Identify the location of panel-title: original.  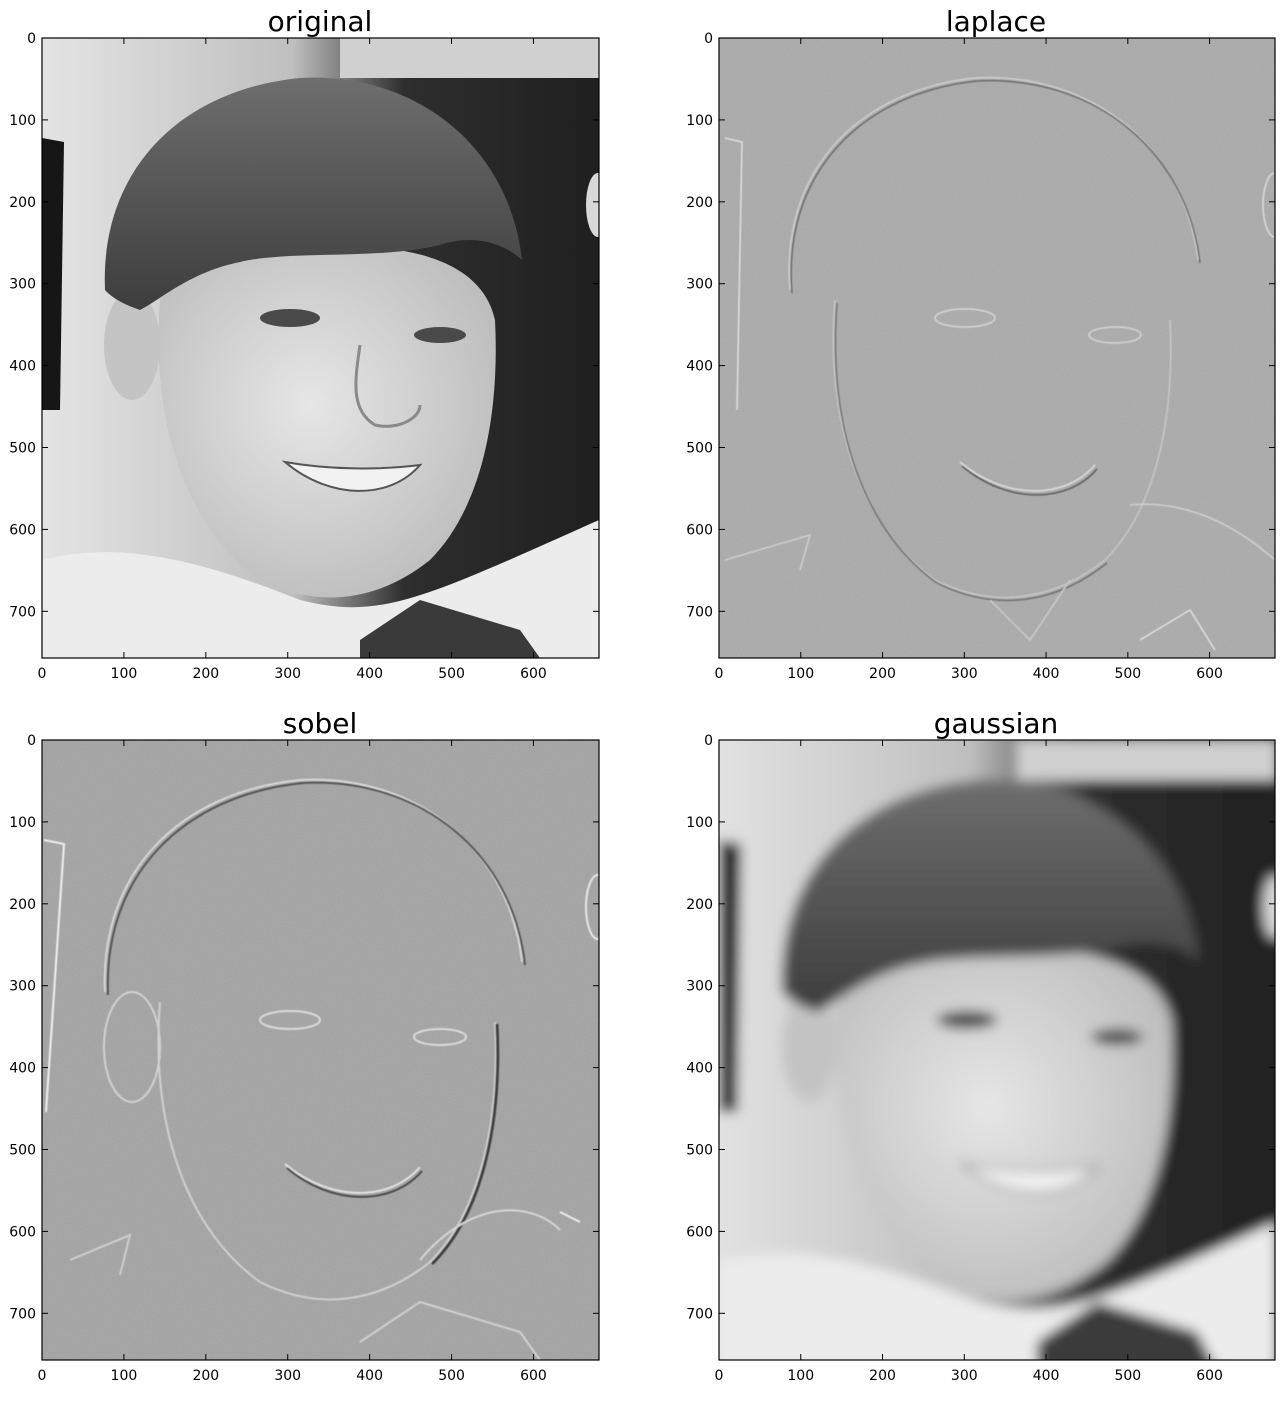
(320, 21).